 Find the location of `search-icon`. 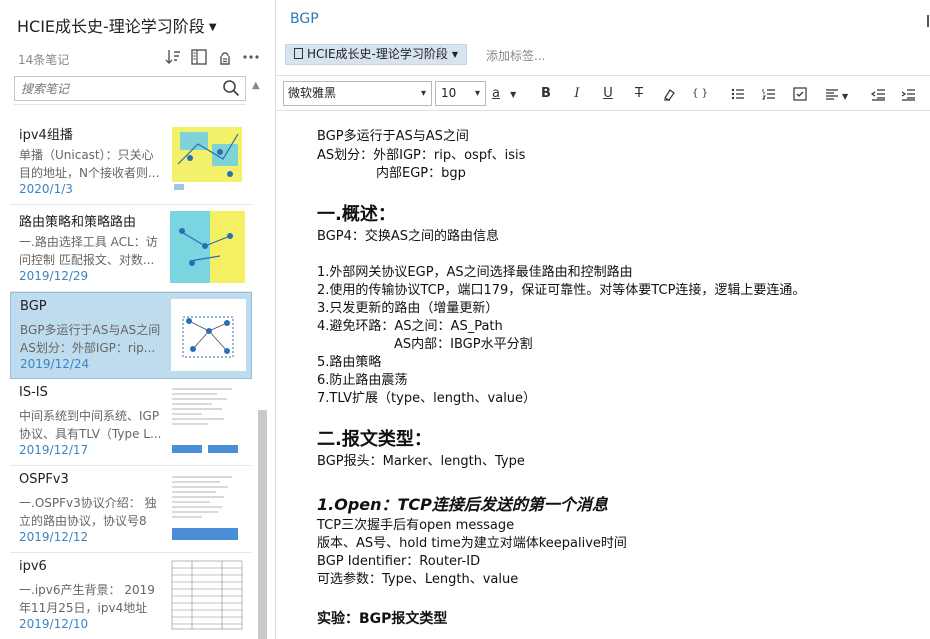

search-icon is located at coordinates (231, 88).